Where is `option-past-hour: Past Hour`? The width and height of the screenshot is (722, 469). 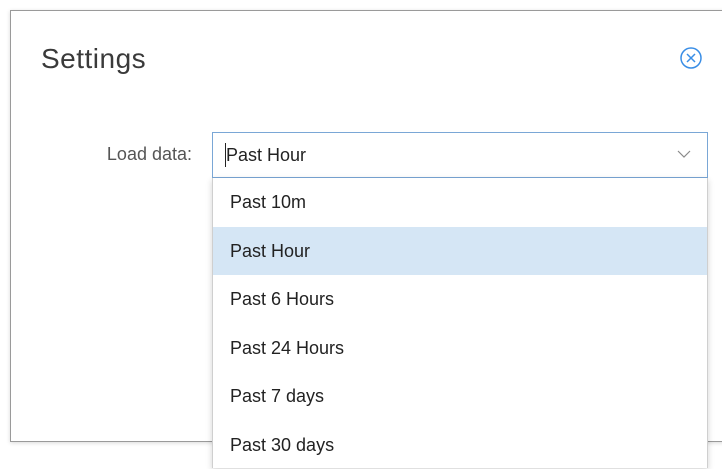
option-past-hour: Past Hour is located at coordinates (460, 251).